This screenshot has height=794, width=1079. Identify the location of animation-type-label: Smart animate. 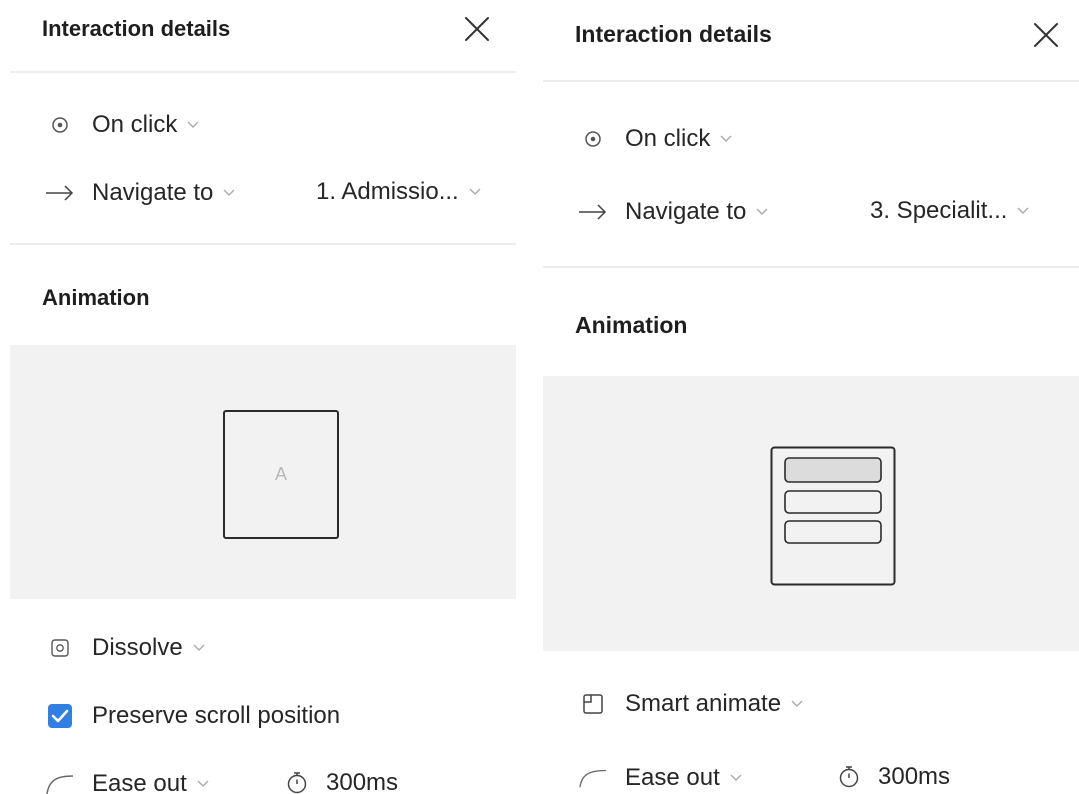
(703, 703).